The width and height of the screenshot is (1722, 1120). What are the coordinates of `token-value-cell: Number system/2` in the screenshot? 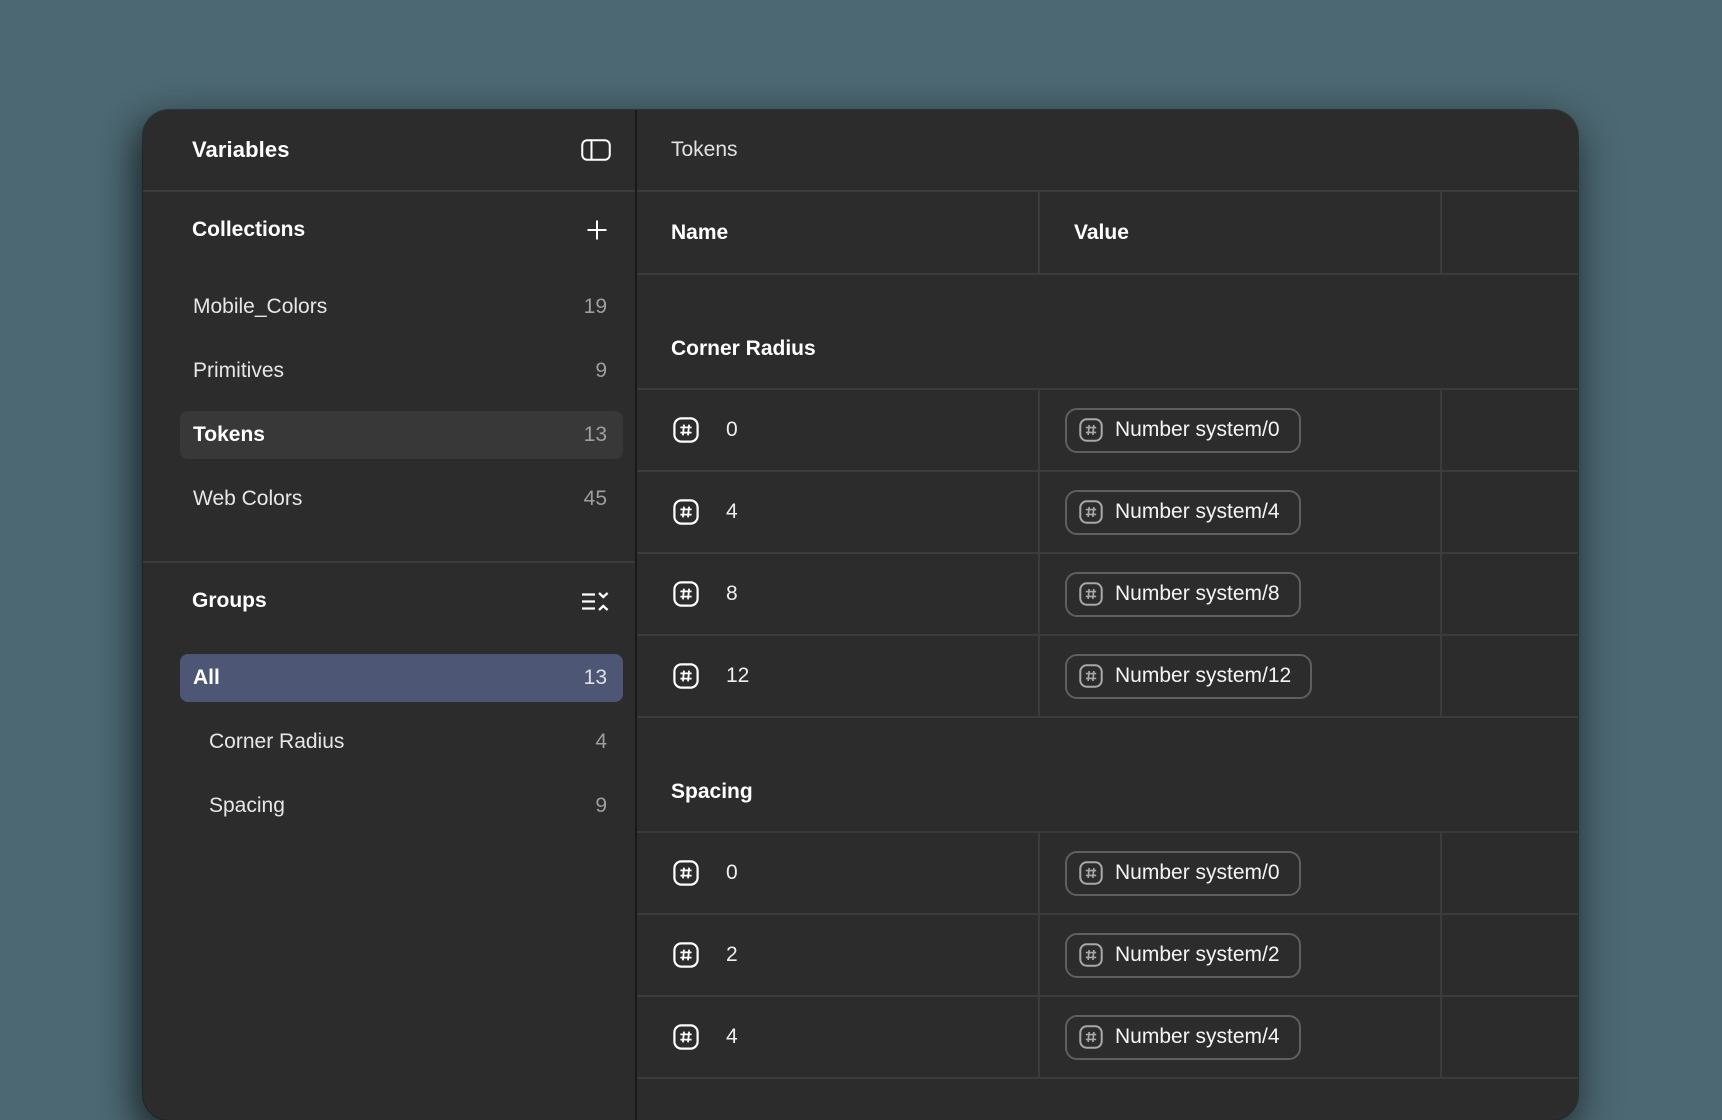 It's located at (1239, 955).